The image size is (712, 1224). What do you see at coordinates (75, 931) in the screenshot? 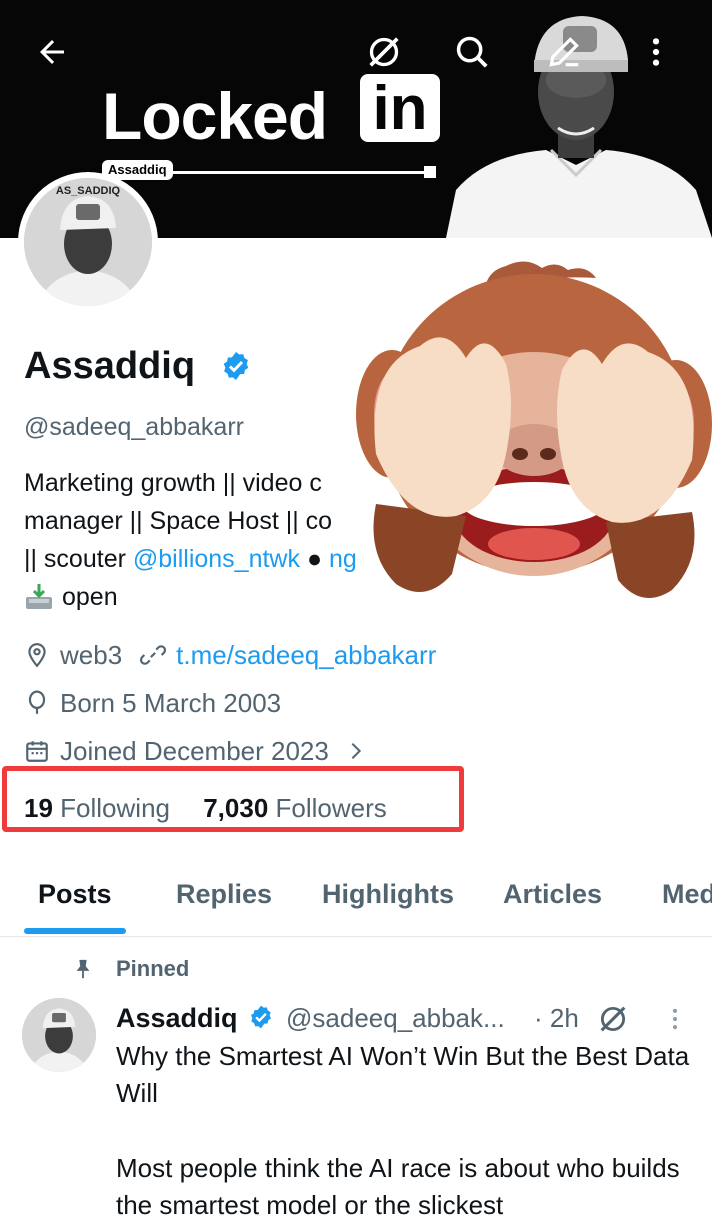
I see `active-tab-indicator` at bounding box center [75, 931].